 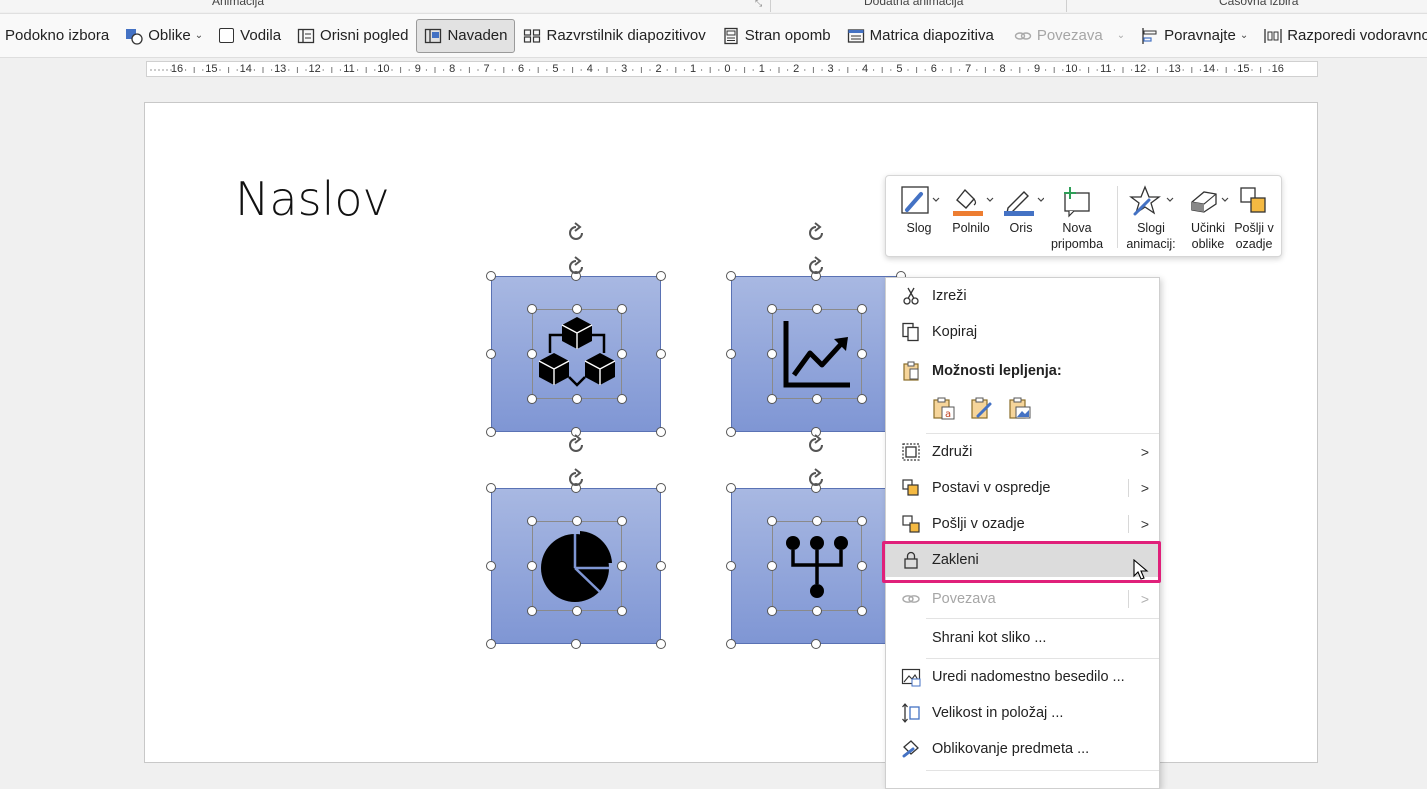 What do you see at coordinates (944, 410) in the screenshot?
I see `paste-use-destination-theme-icon: a` at bounding box center [944, 410].